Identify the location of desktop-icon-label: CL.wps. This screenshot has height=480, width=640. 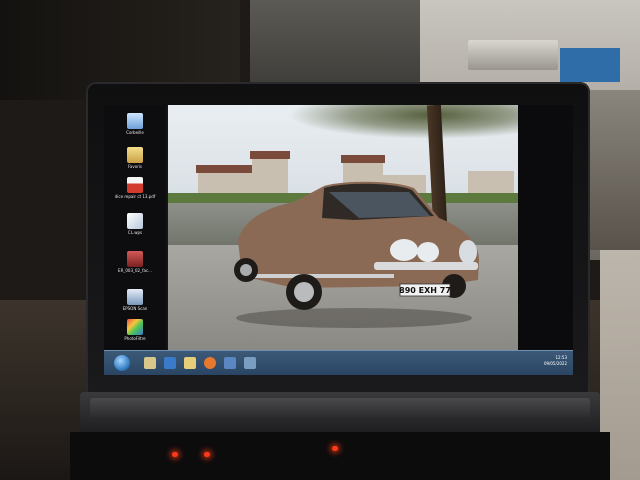
(135, 232).